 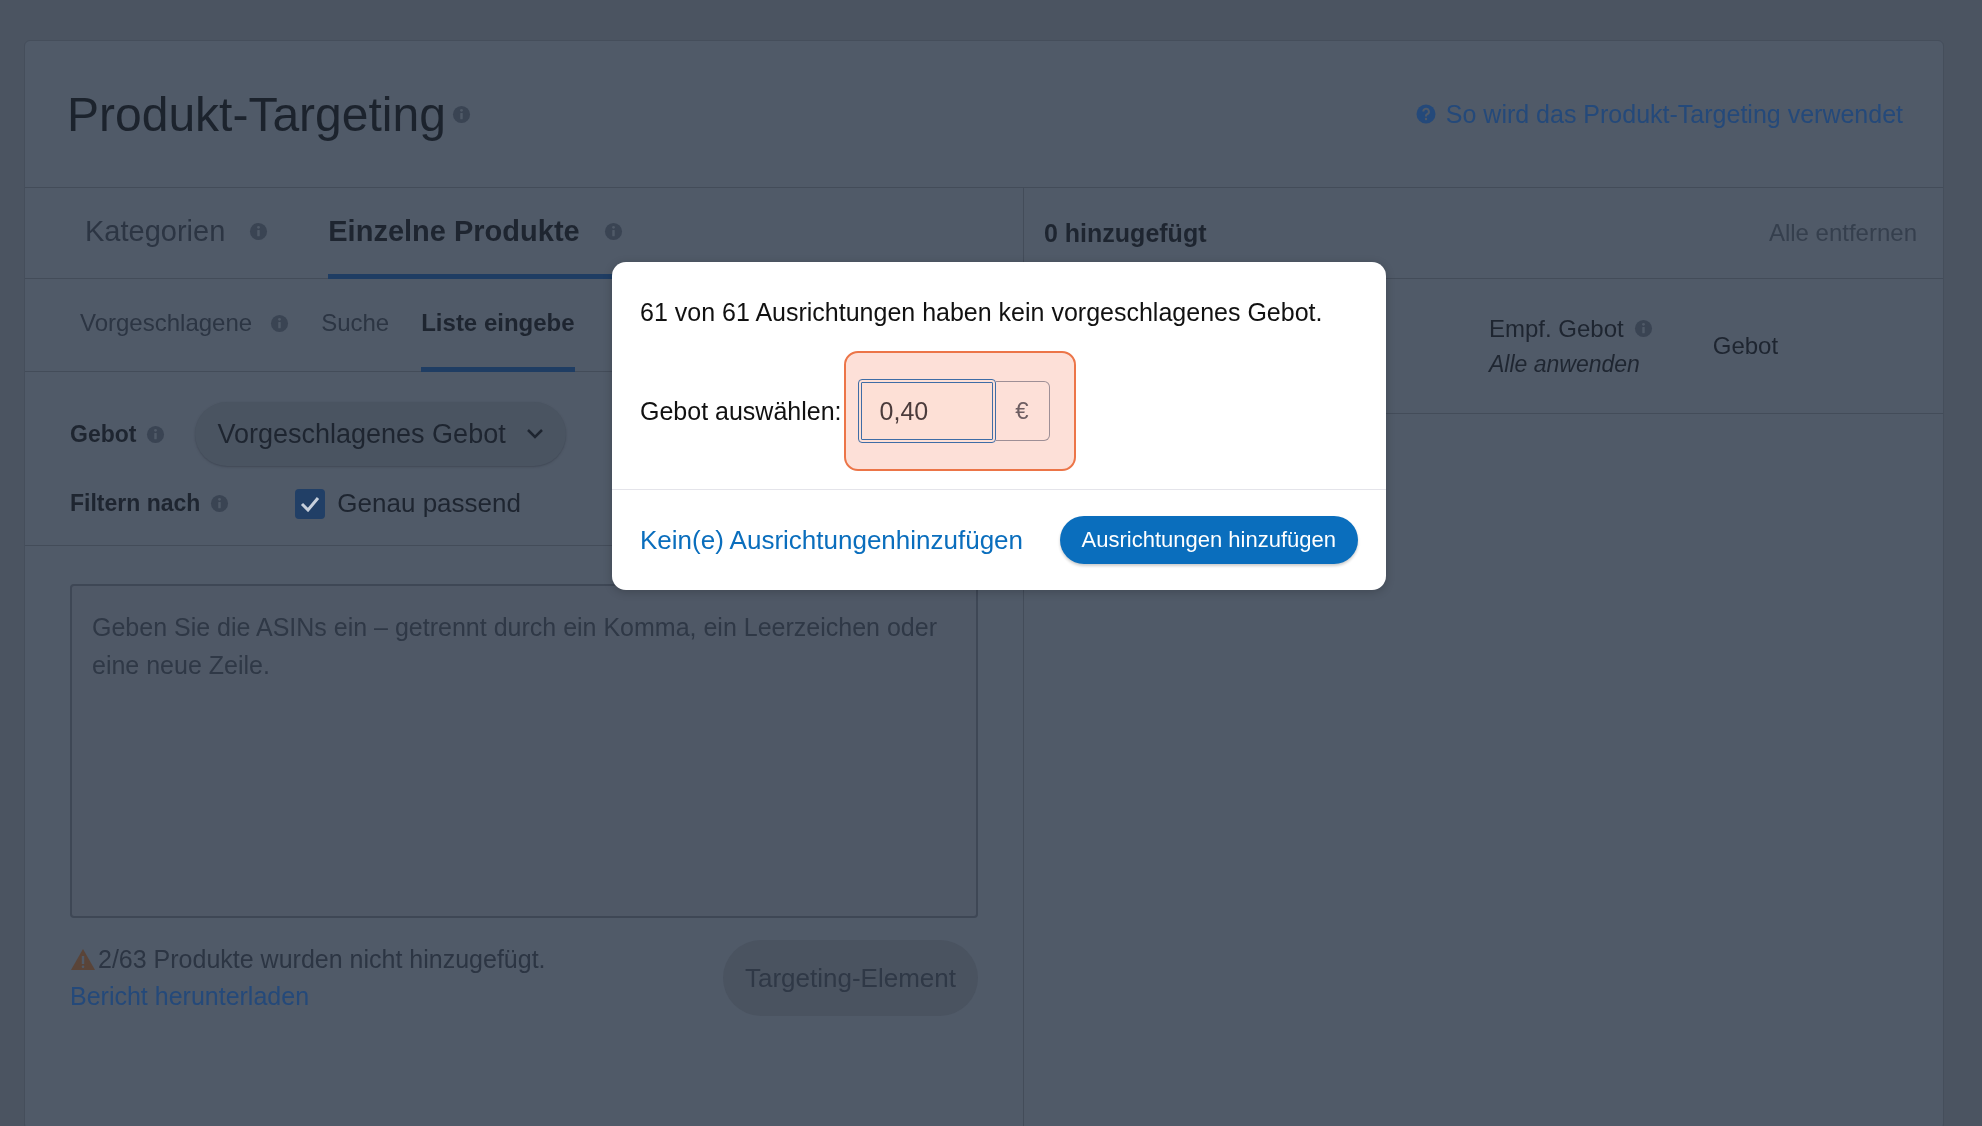 I want to click on check-icon, so click(x=310, y=503).